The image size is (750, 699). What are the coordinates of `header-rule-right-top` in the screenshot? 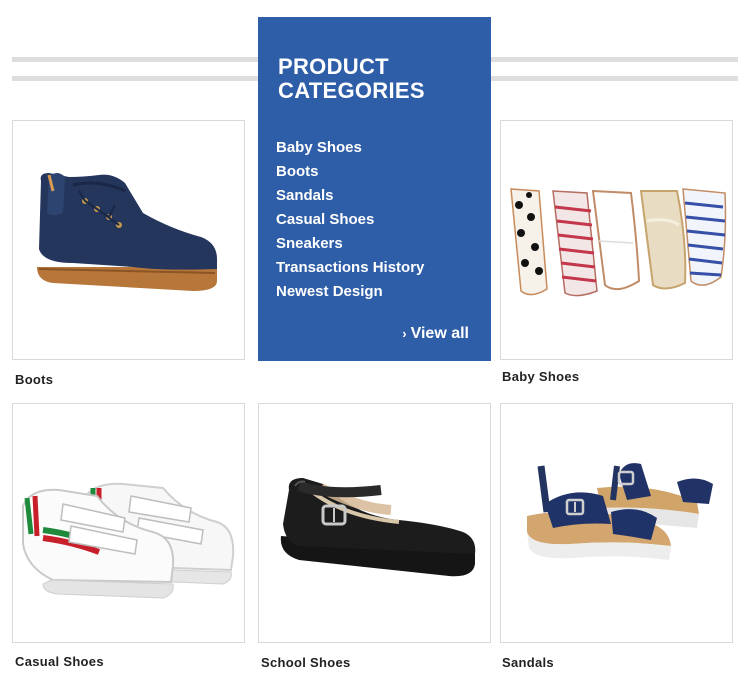 It's located at (614, 59).